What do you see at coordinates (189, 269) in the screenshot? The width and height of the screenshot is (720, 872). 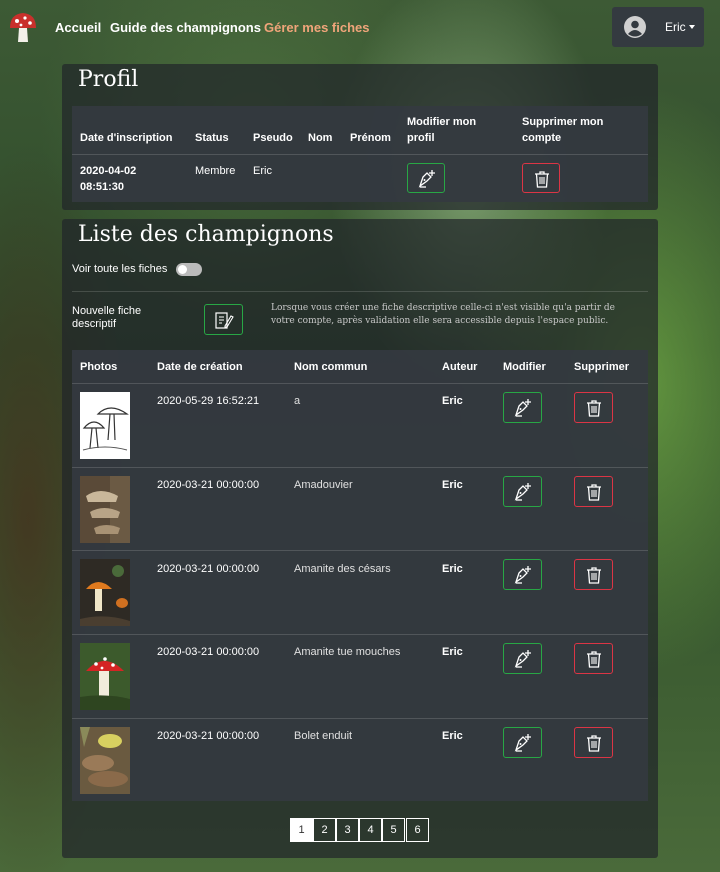 I see `see-all-toggle` at bounding box center [189, 269].